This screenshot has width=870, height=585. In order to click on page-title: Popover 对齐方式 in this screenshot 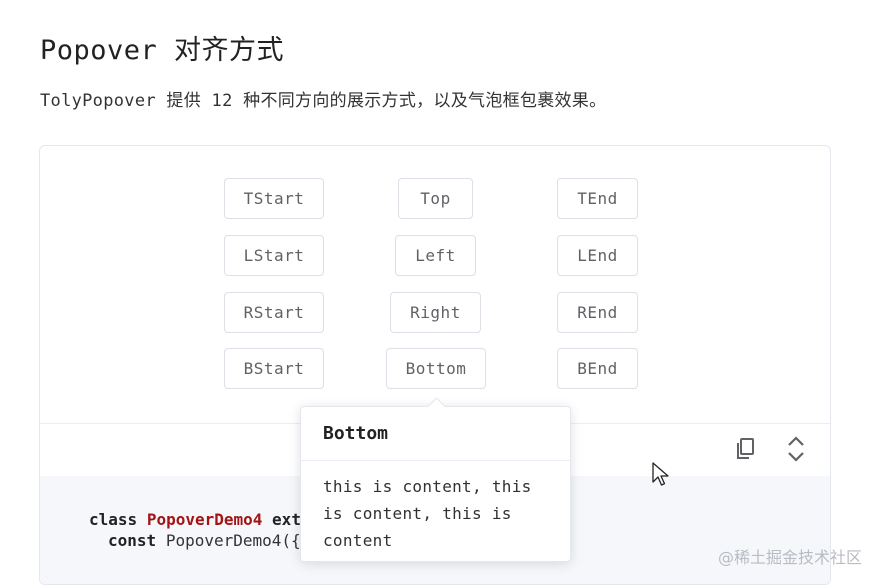, I will do `click(162, 50)`.